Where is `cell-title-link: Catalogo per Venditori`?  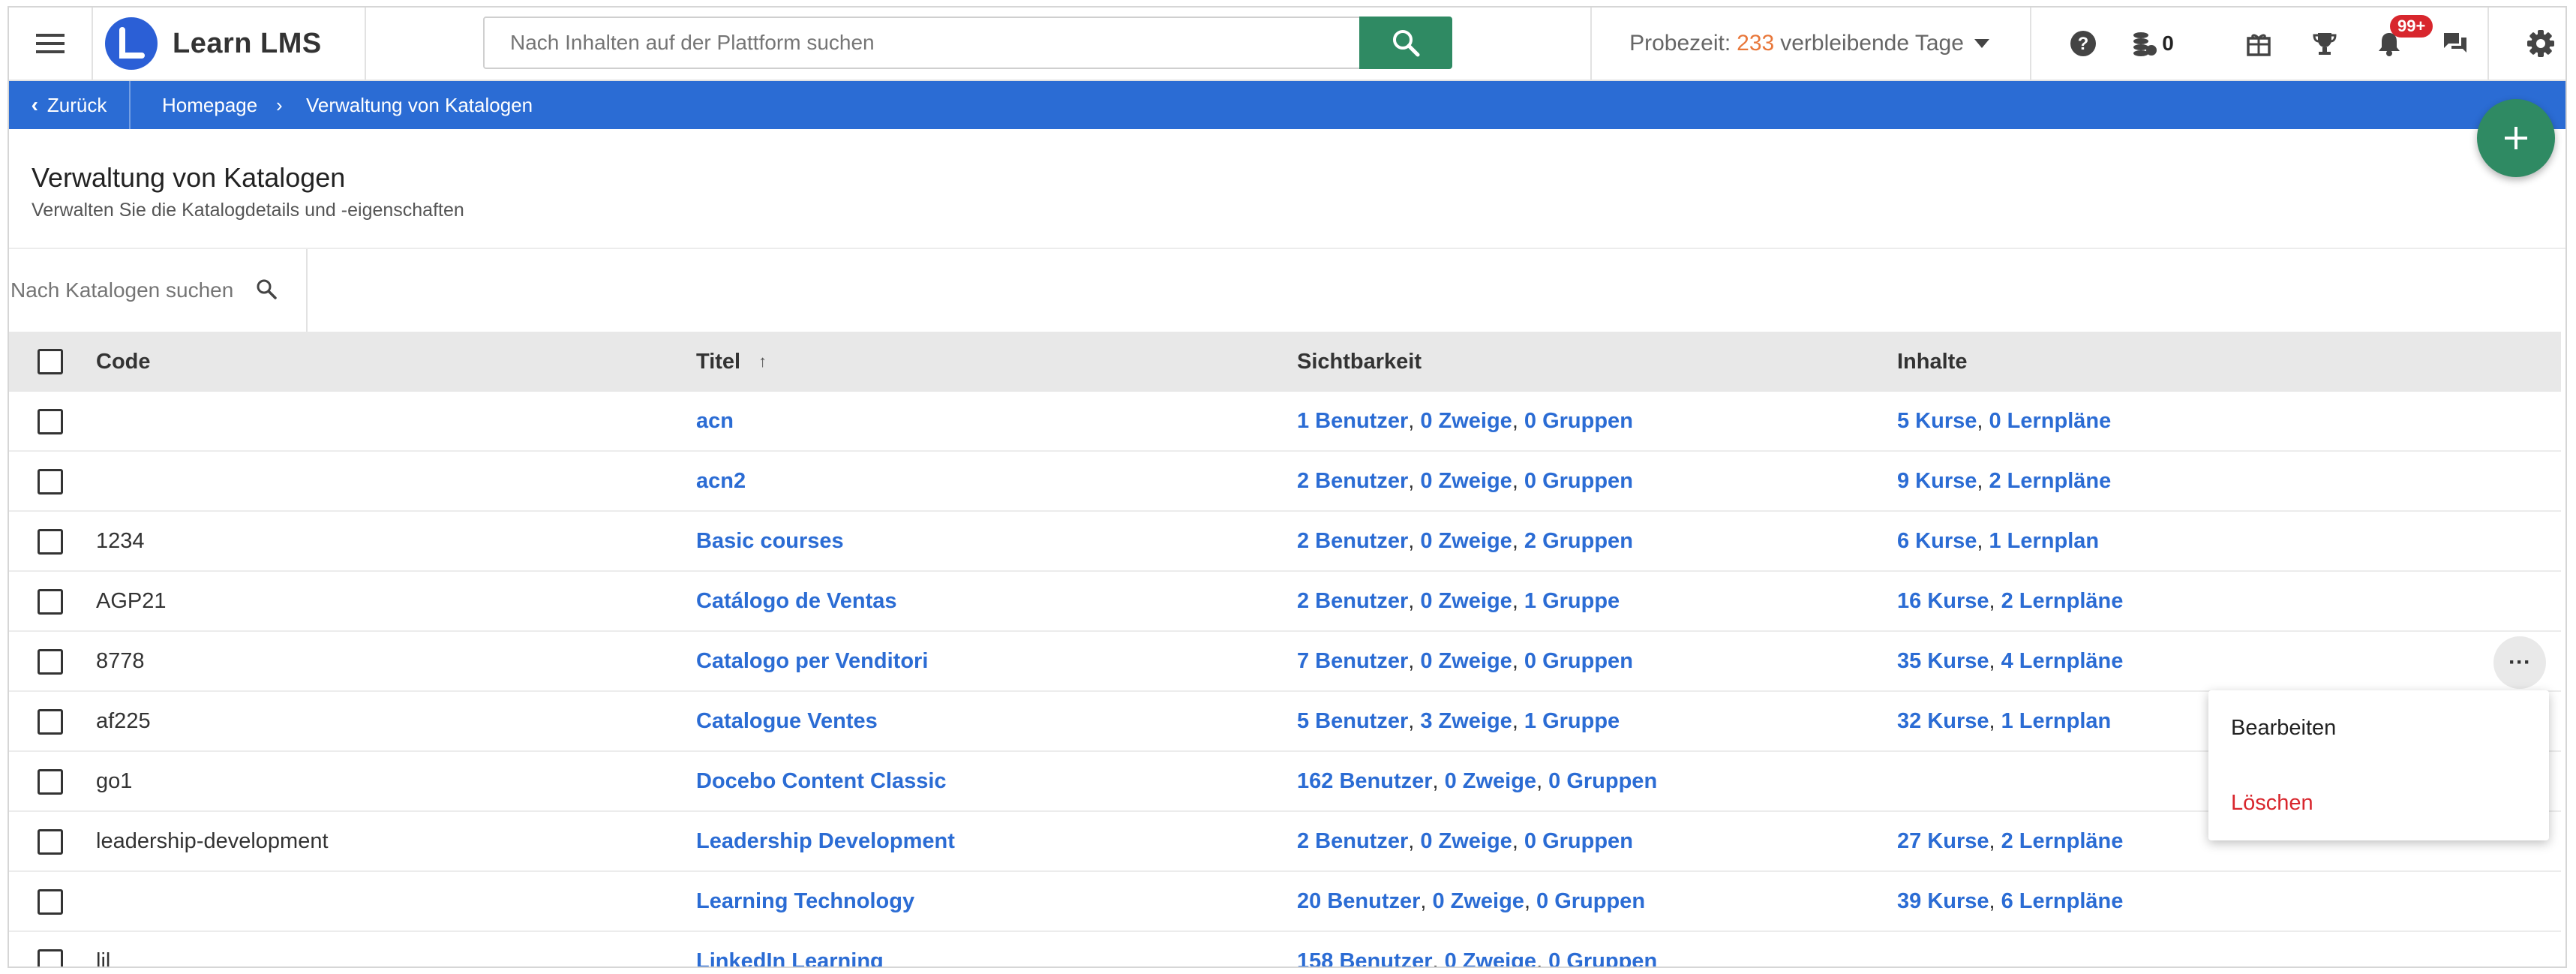
cell-title-link: Catalogo per Venditori is located at coordinates (812, 661).